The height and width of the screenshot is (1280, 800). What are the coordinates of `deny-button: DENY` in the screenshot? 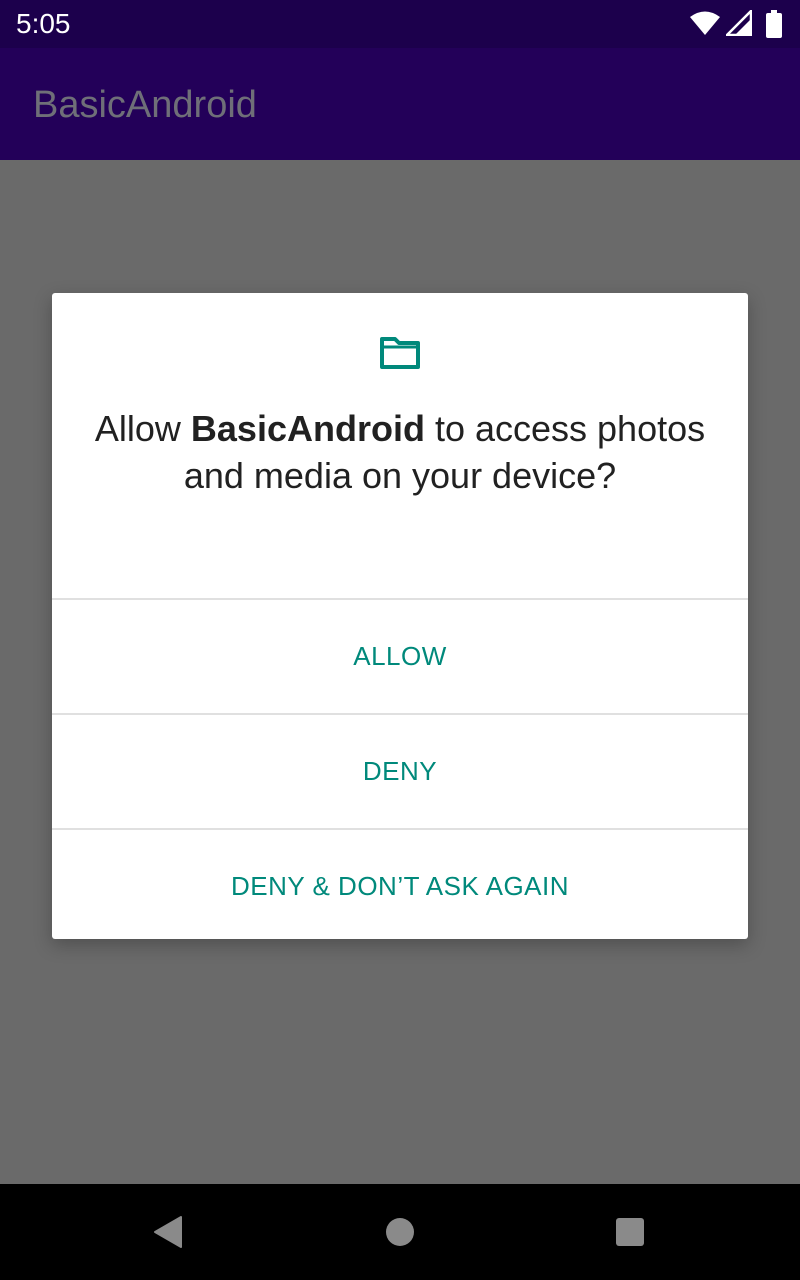 It's located at (400, 770).